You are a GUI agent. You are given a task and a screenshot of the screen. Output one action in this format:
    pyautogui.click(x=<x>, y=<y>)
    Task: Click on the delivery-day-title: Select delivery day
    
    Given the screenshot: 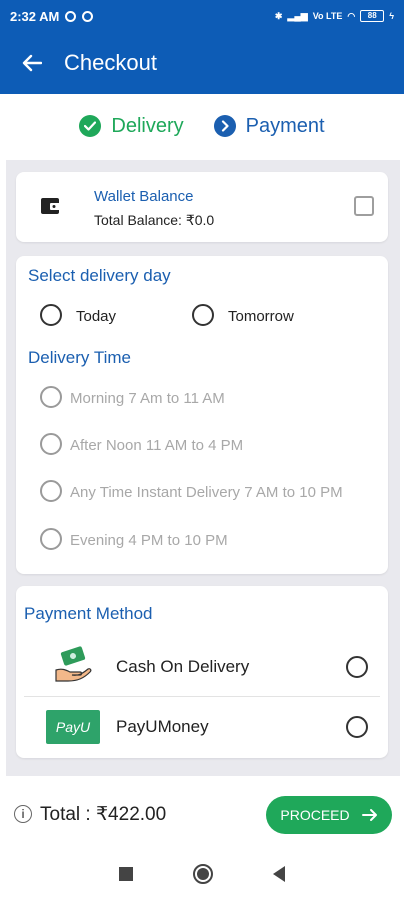 What is the action you would take?
    pyautogui.click(x=99, y=275)
    